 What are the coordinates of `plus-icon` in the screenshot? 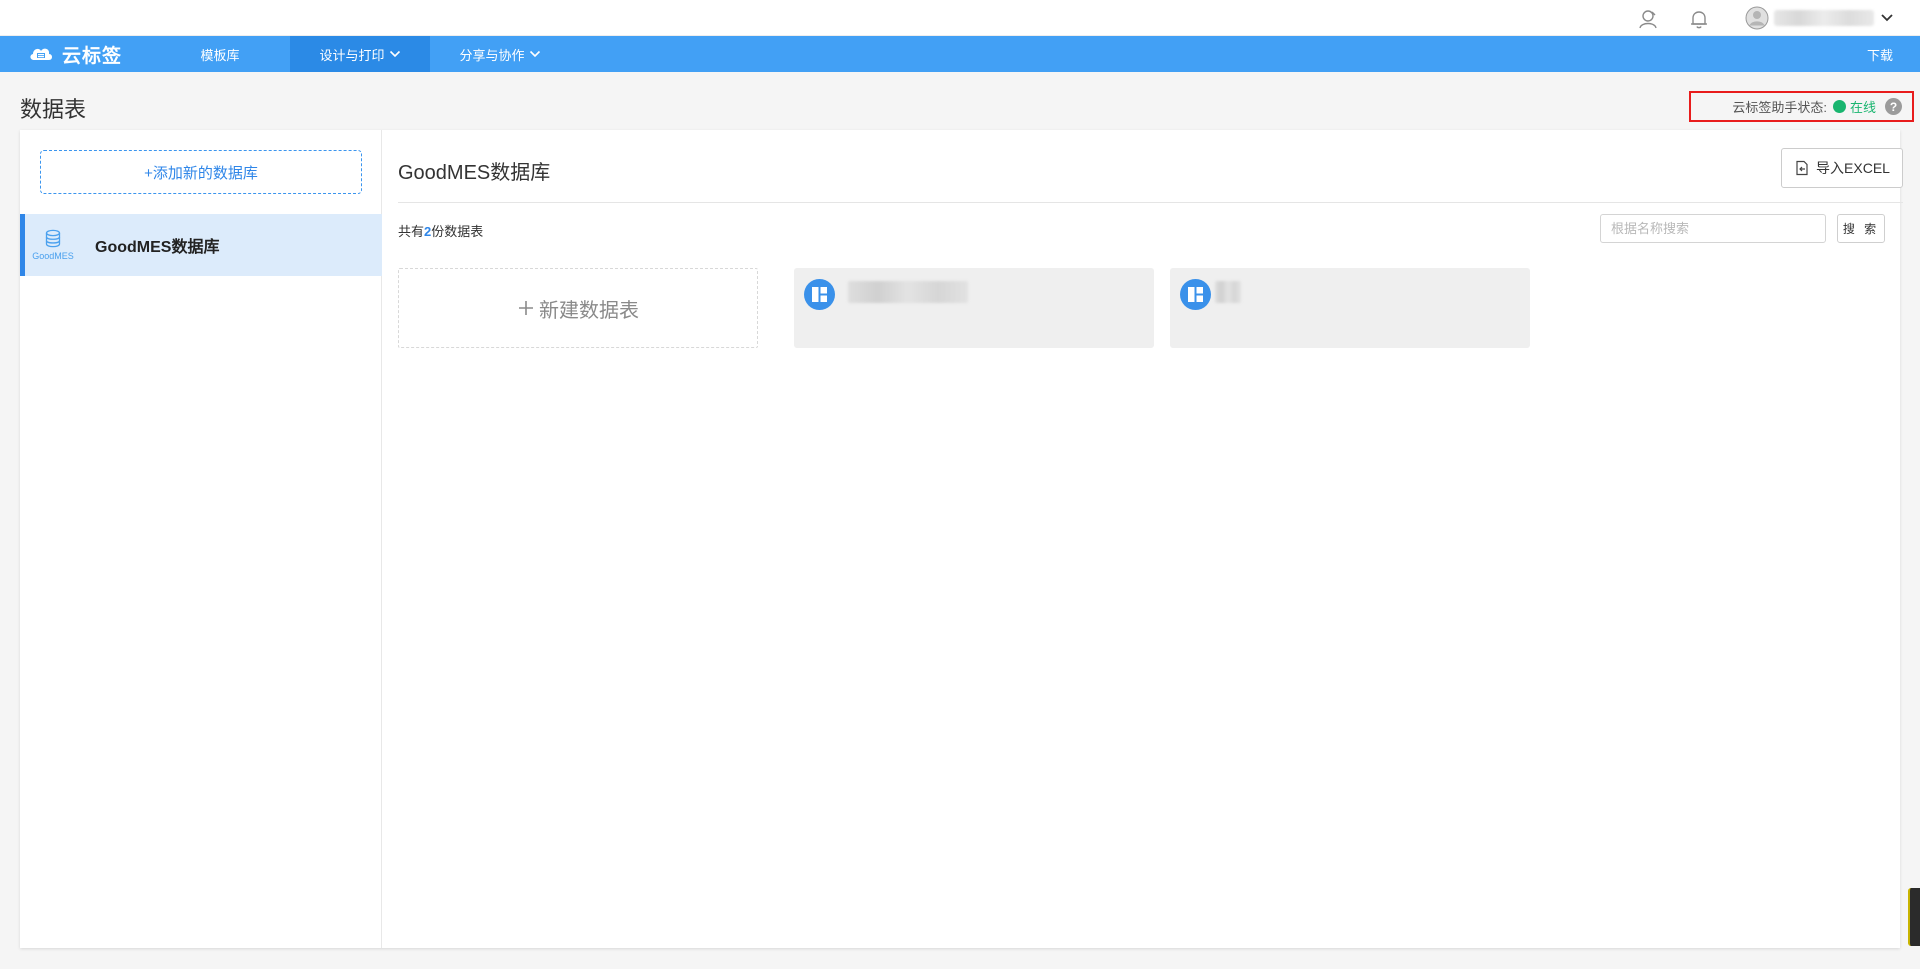 It's located at (526, 308).